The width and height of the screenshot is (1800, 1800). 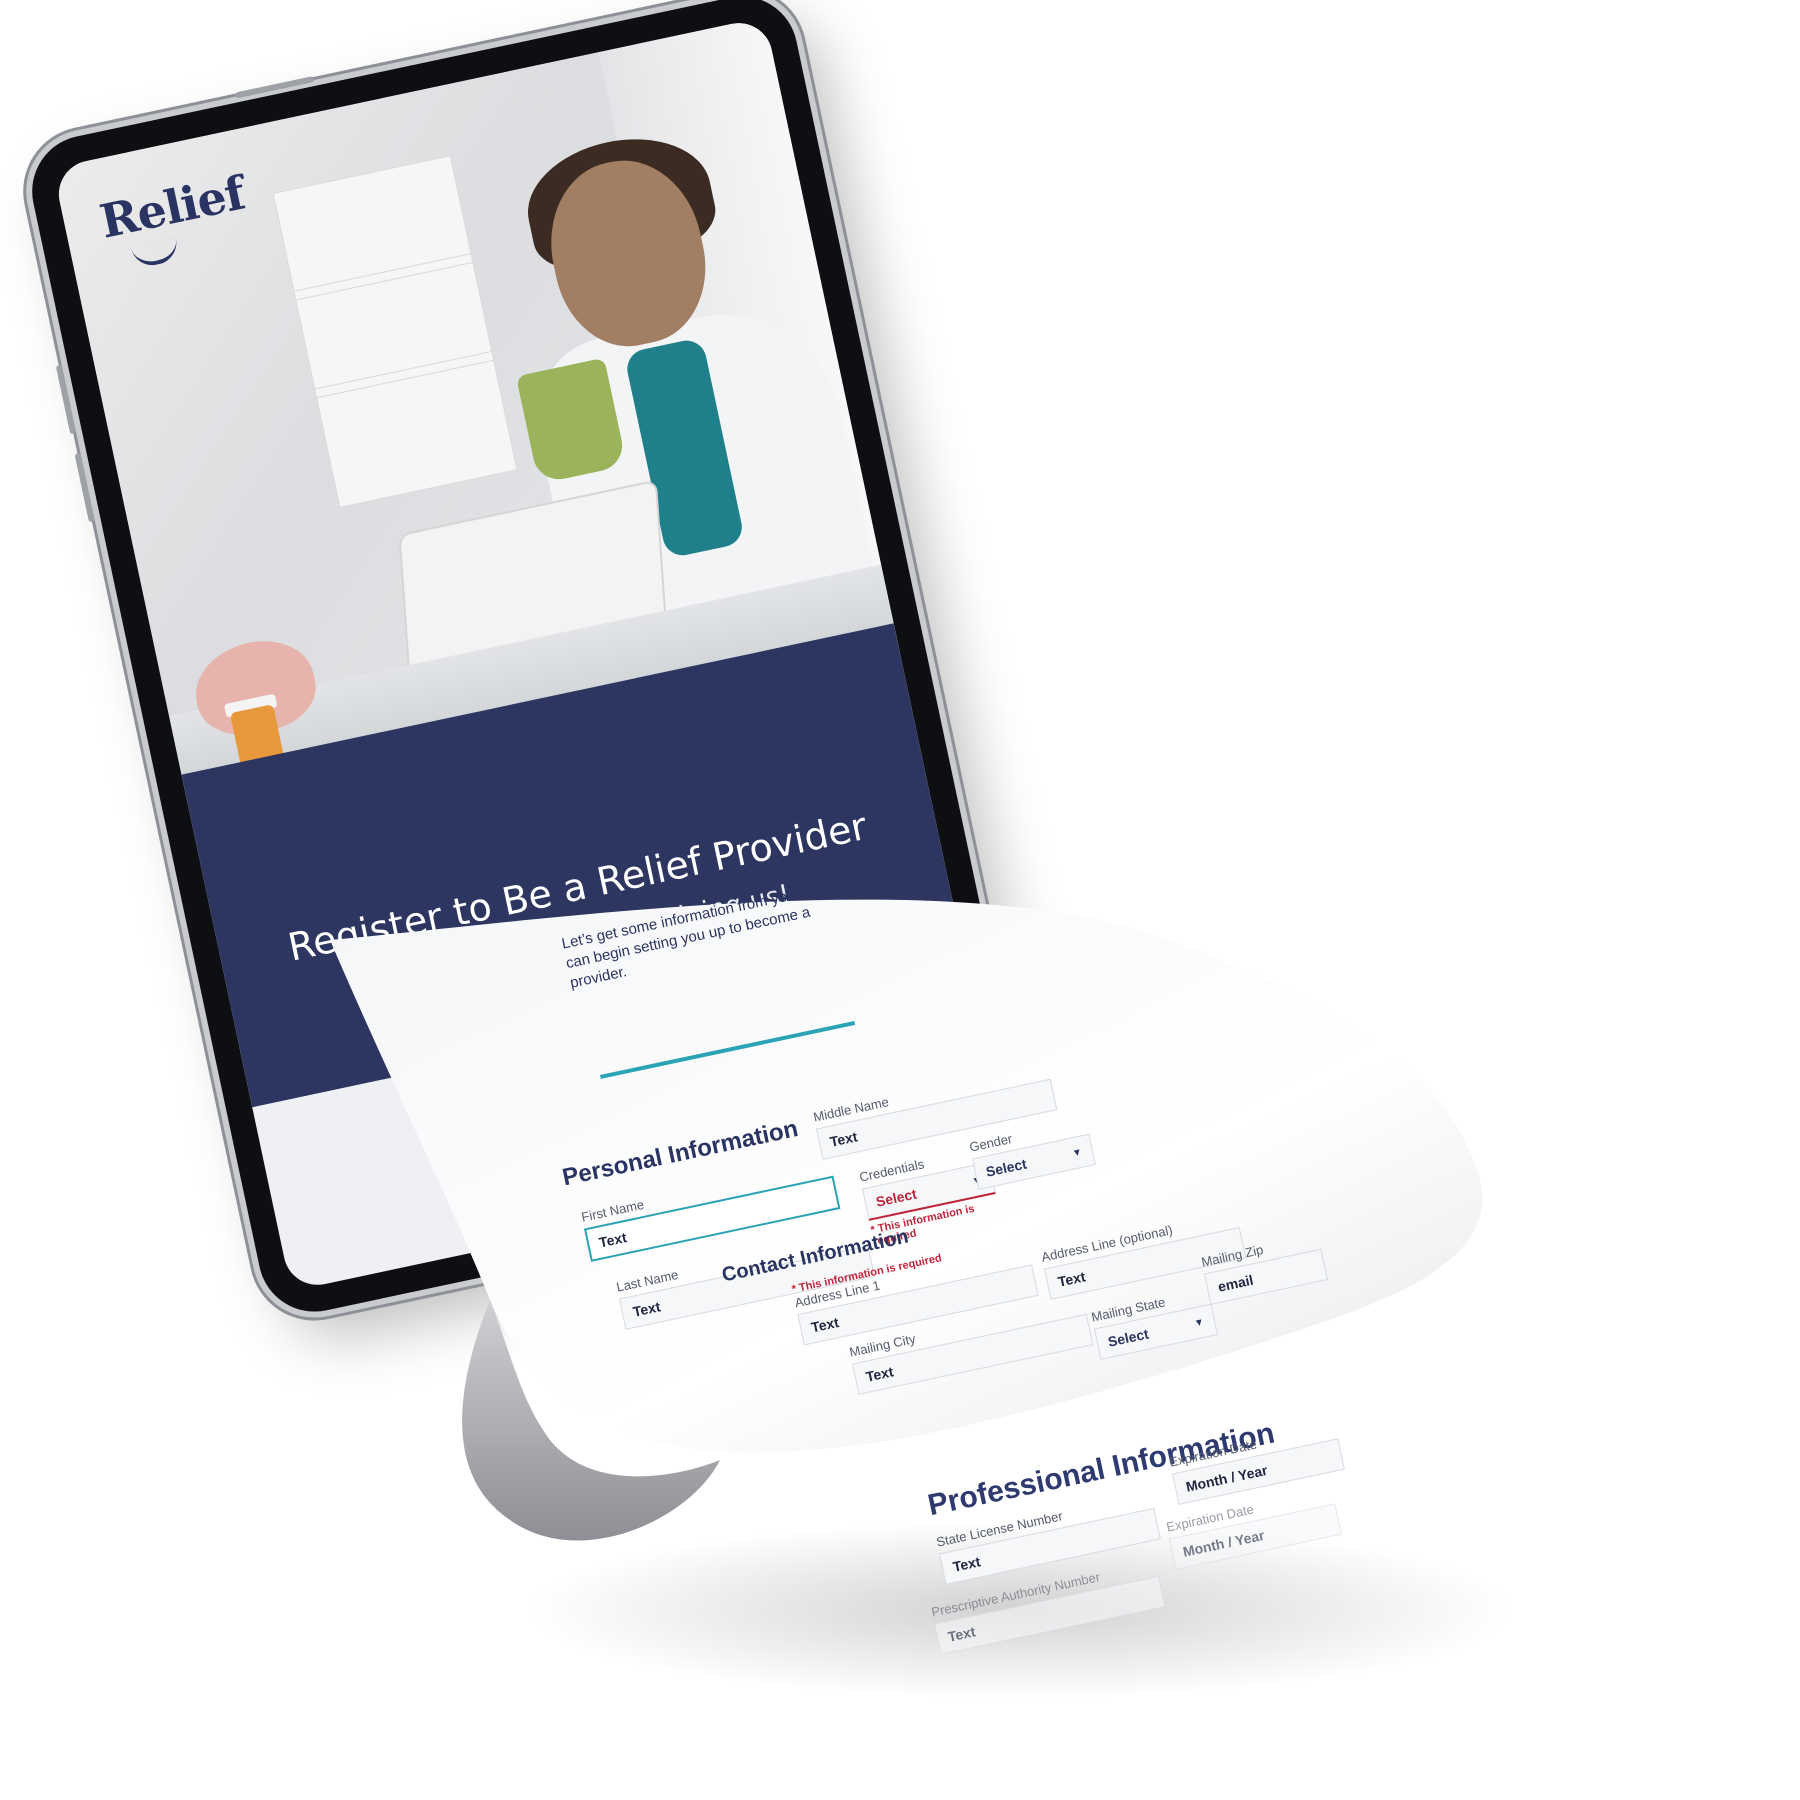 I want to click on relief-logo: Relief, so click(x=172, y=207).